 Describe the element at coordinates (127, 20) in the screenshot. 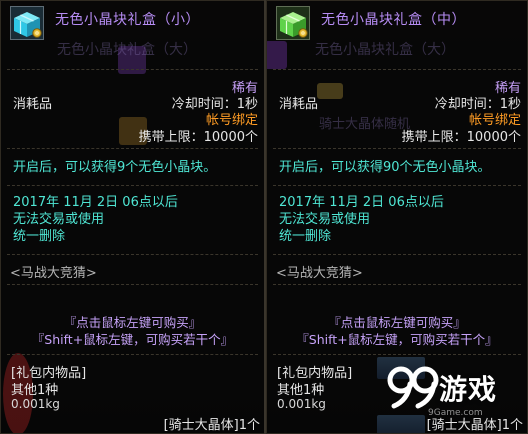

I see `item-title: 无色小晶块礼盒（小）` at that location.